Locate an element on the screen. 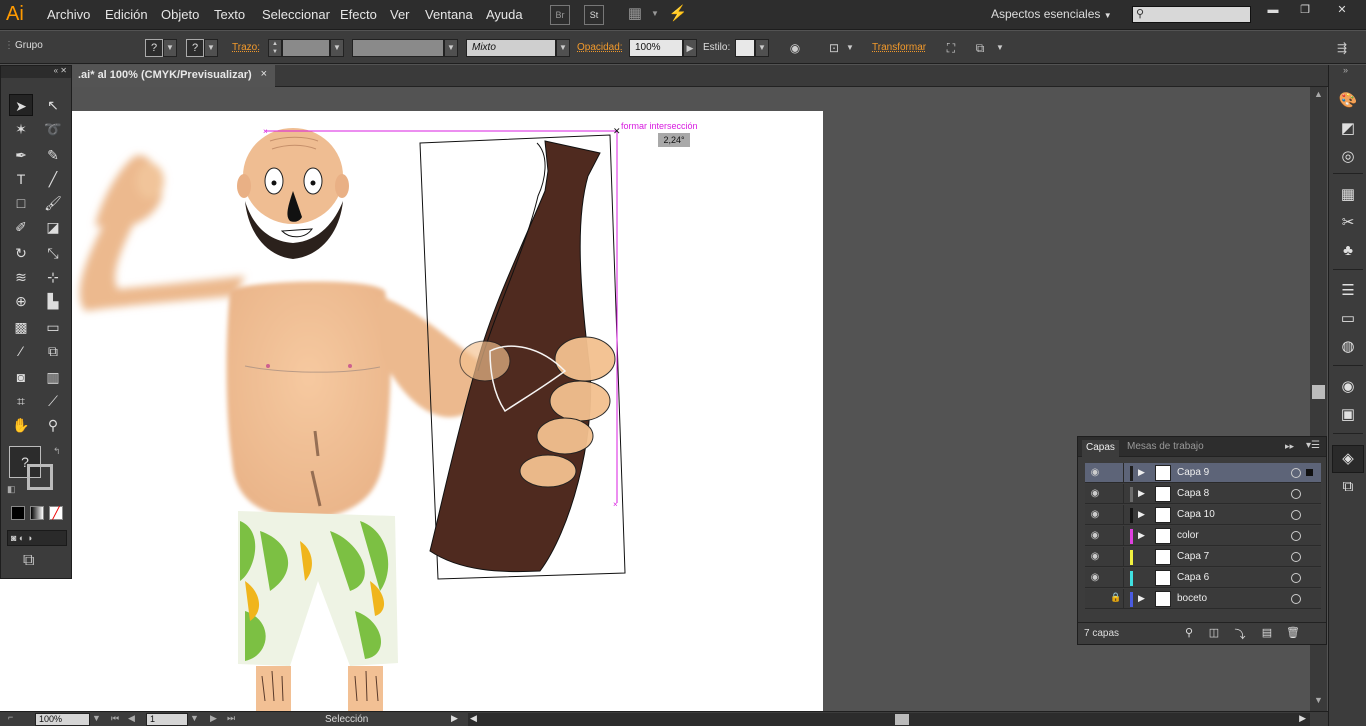 Image resolution: width=1366 pixels, height=726 pixels. new-sublayer-icon: ⤵ is located at coordinates (1240, 633).